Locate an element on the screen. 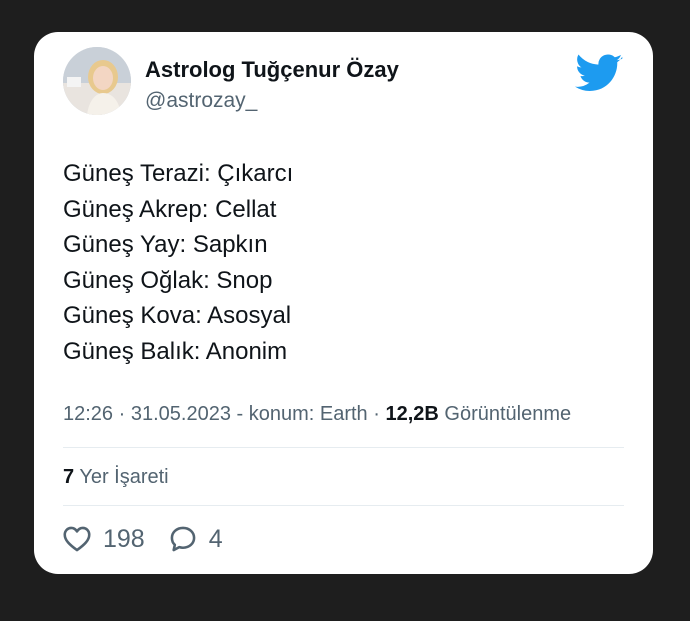  bookmarks-stat: 7 Yer İşareti is located at coordinates (116, 477).